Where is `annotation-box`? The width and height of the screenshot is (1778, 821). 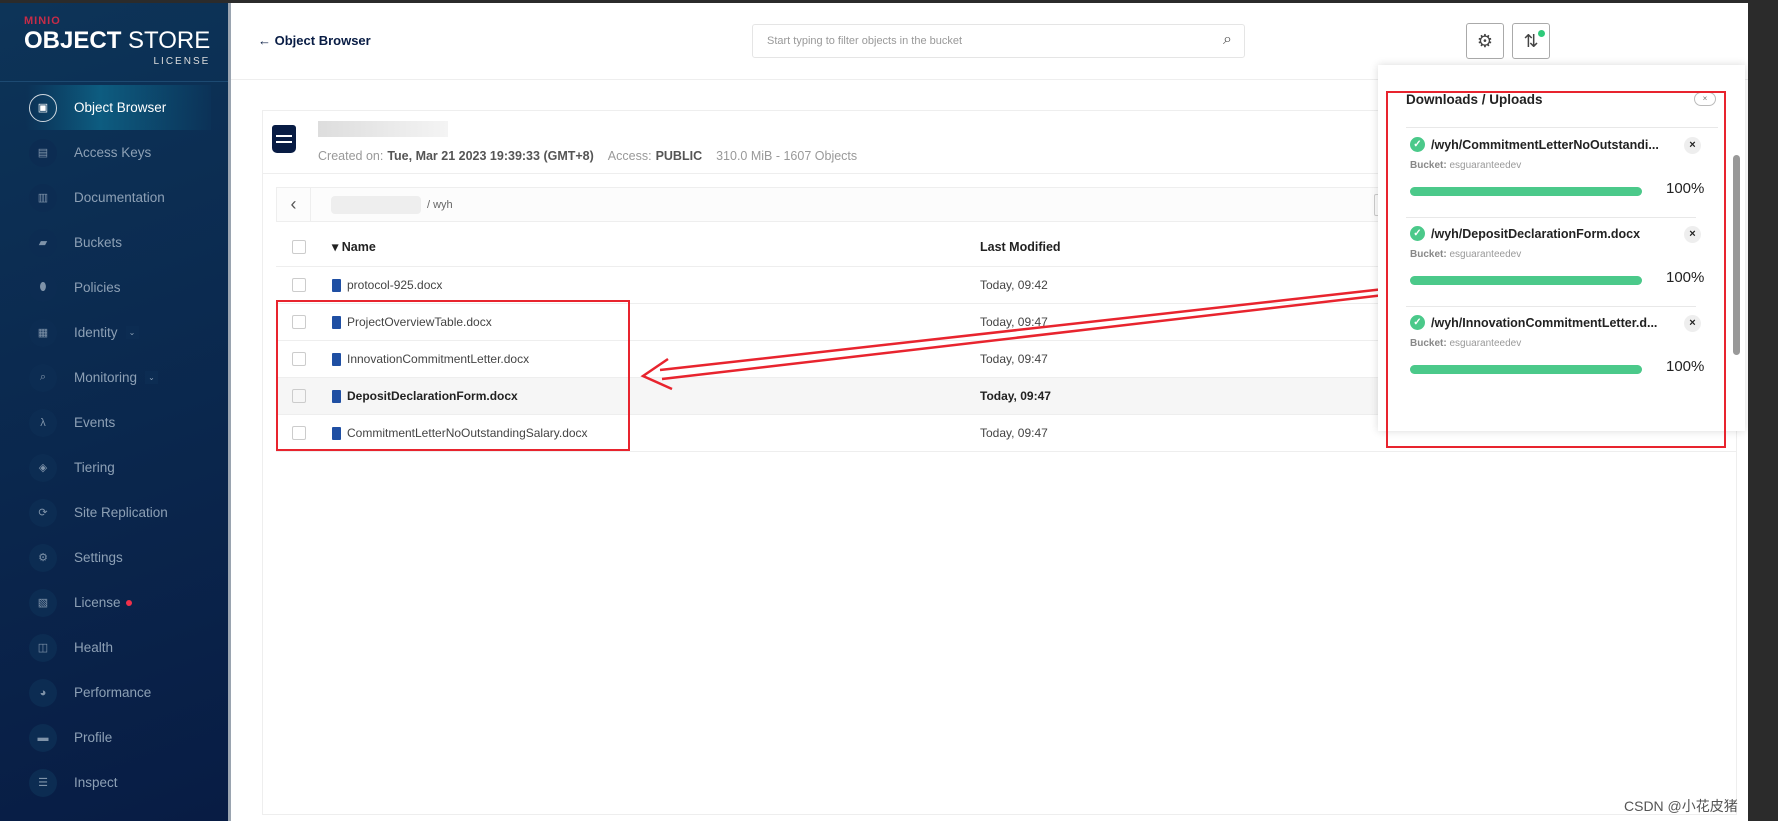
annotation-box is located at coordinates (1556, 269).